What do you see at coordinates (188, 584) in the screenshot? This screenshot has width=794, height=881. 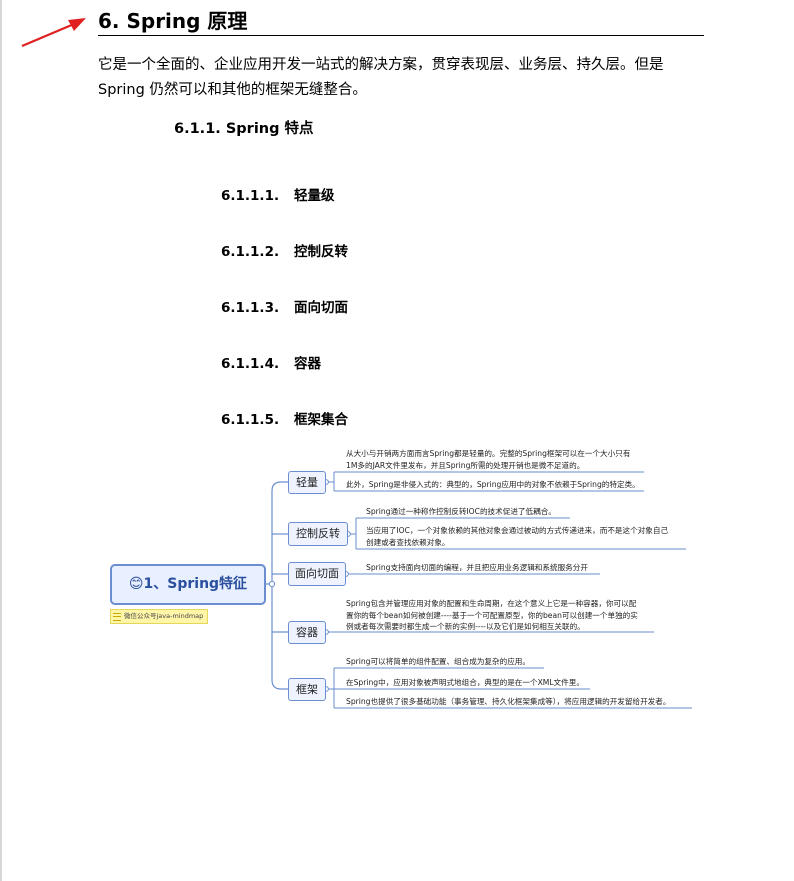 I see `mindmap-root-node: 😊1、Spring特征` at bounding box center [188, 584].